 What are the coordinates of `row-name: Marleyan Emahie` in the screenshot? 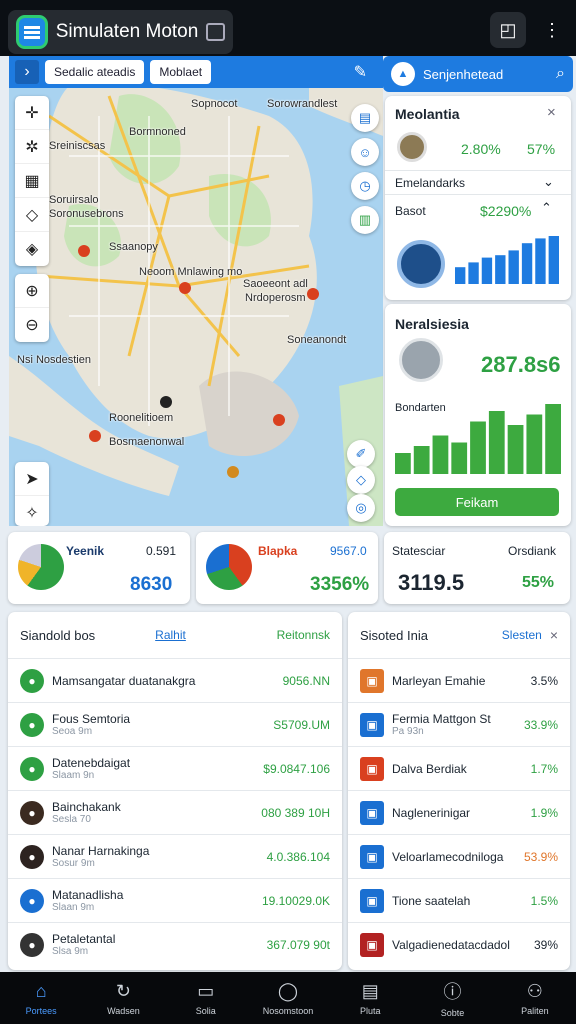 It's located at (439, 680).